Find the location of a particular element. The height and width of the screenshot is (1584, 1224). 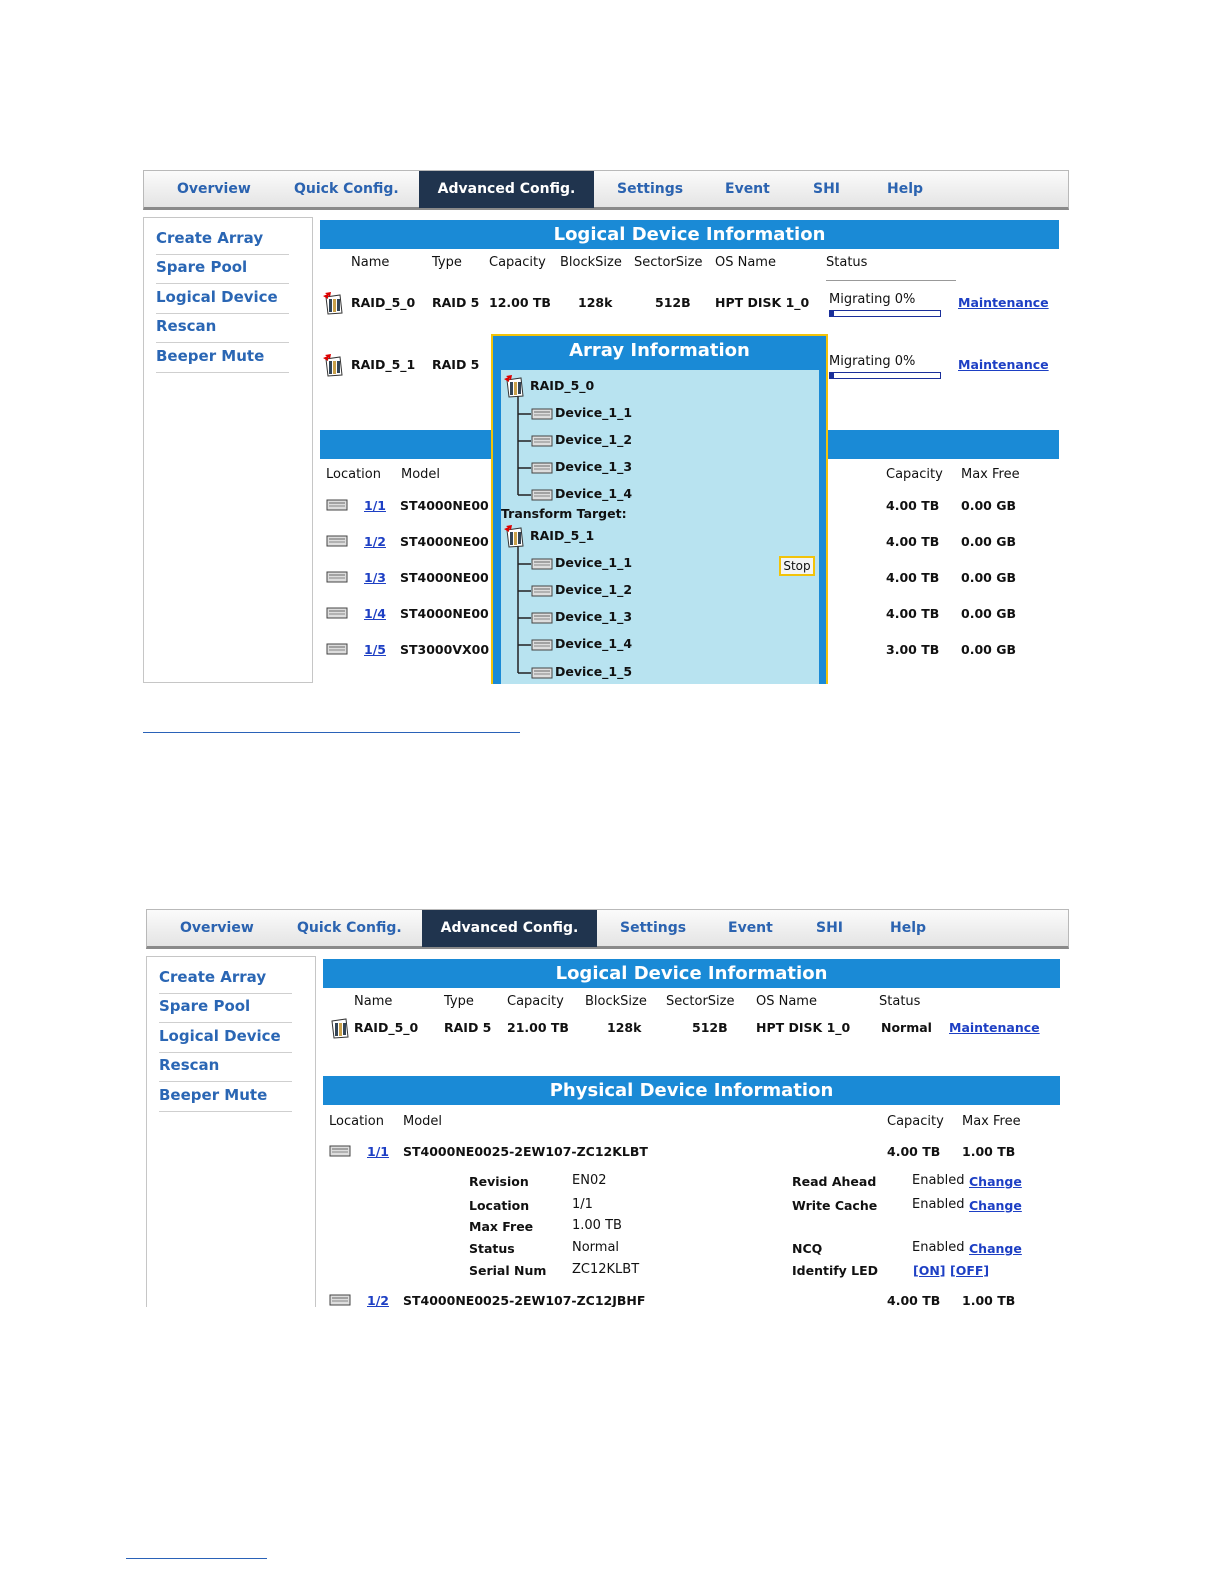

array-capacity: 12.00 TB is located at coordinates (520, 302).